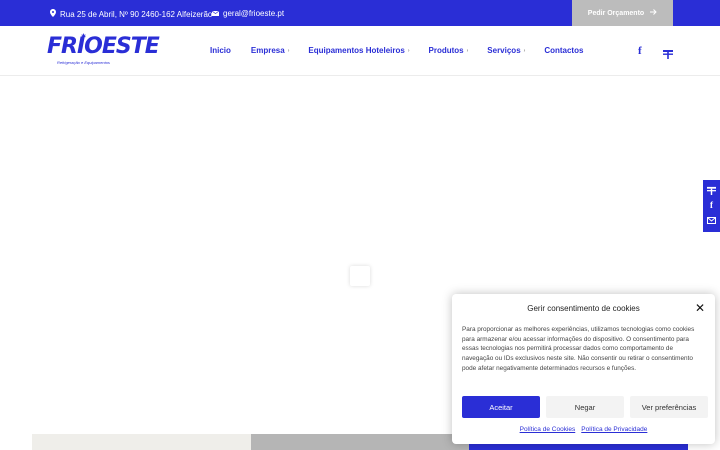  Describe the element at coordinates (103, 46) in the screenshot. I see `logo-brand: FRIOESTE` at that location.